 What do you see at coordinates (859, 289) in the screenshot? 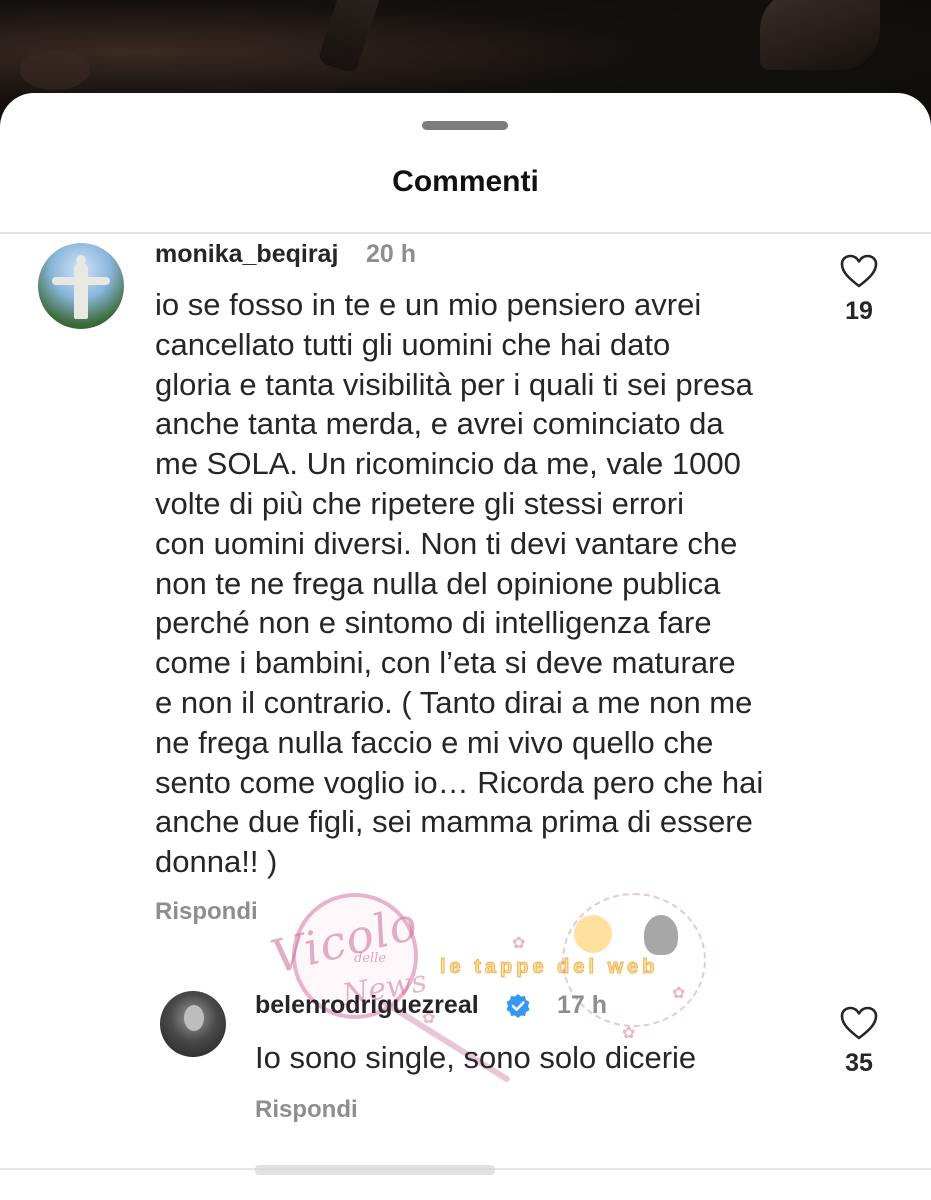
I see `like-button: 19` at bounding box center [859, 289].